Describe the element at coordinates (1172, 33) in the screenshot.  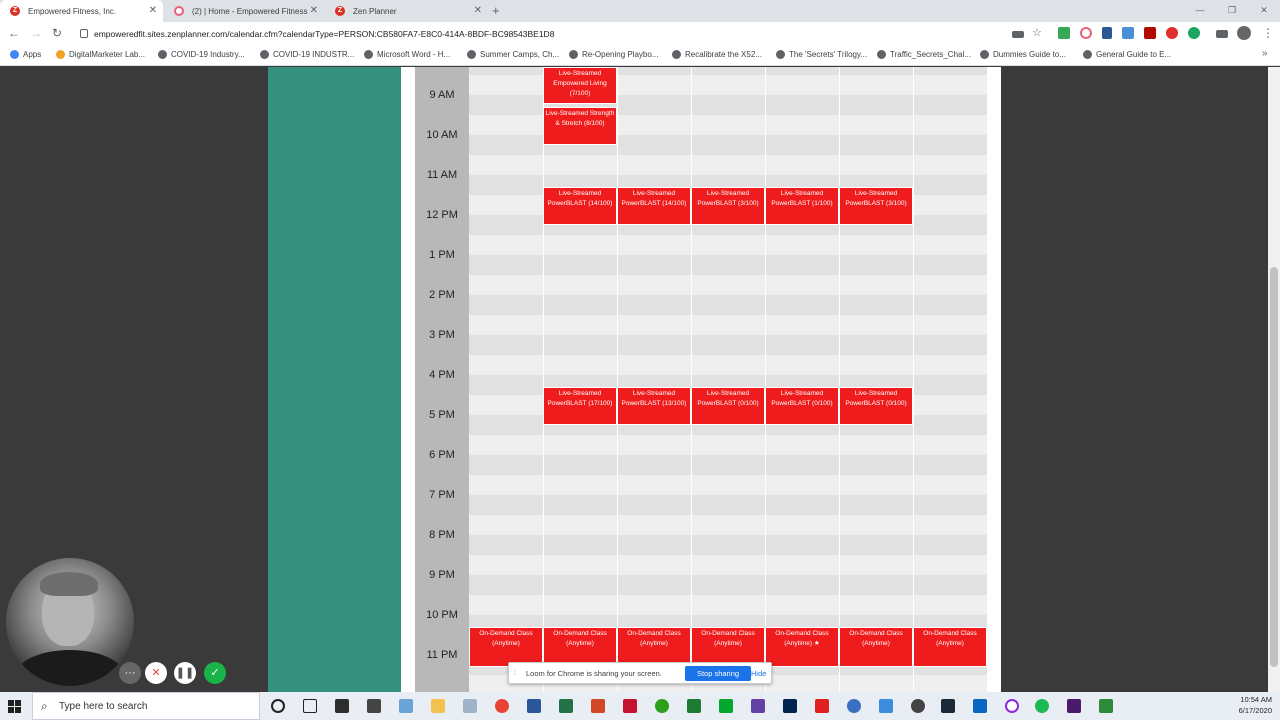
I see `lastpass-icon` at that location.